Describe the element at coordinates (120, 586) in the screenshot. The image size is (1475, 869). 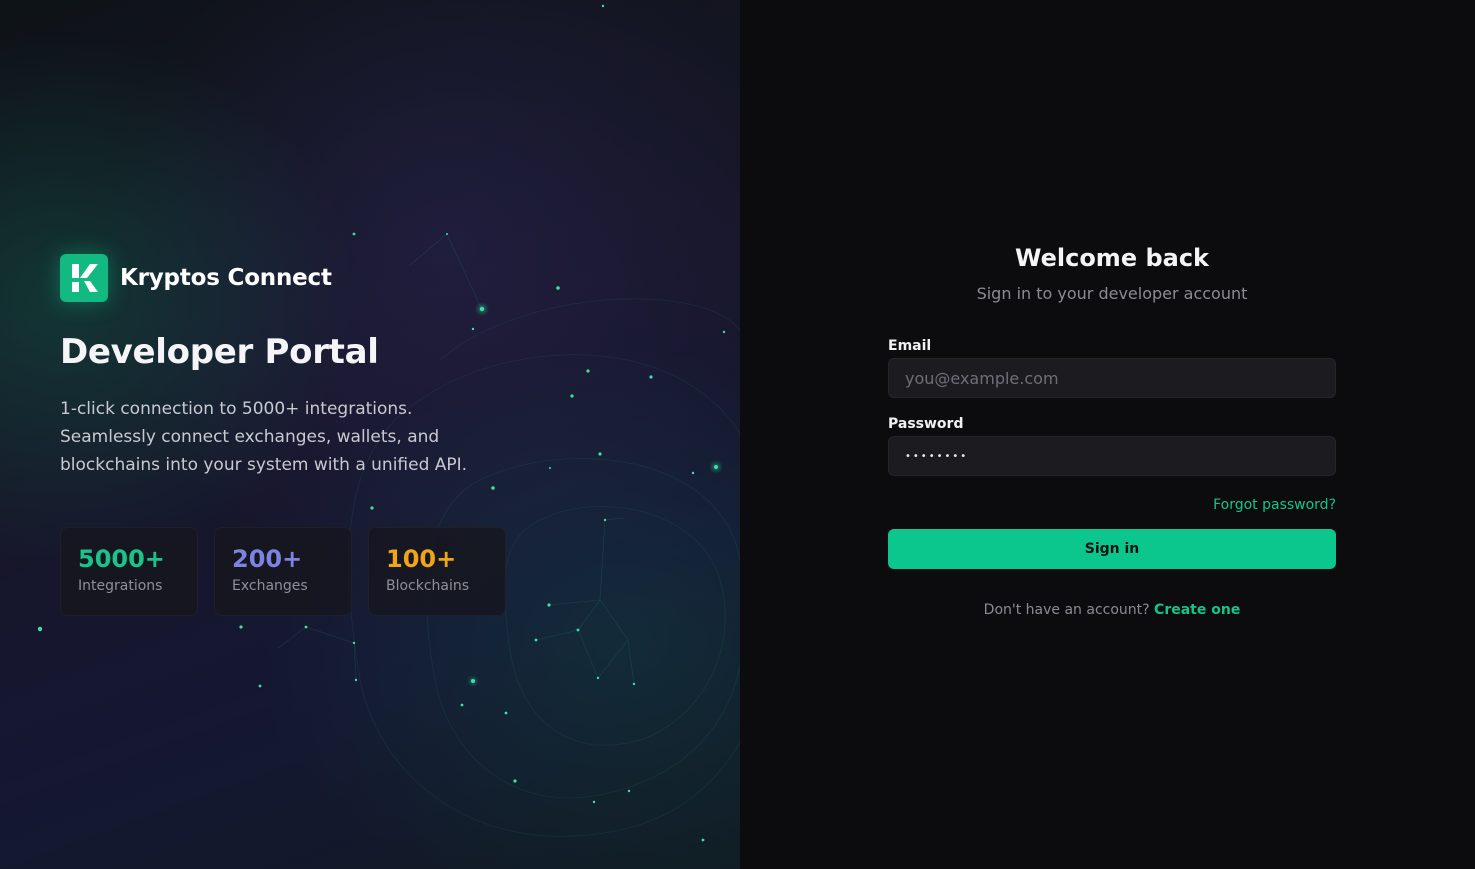
I see `stat-label: Integrations` at that location.